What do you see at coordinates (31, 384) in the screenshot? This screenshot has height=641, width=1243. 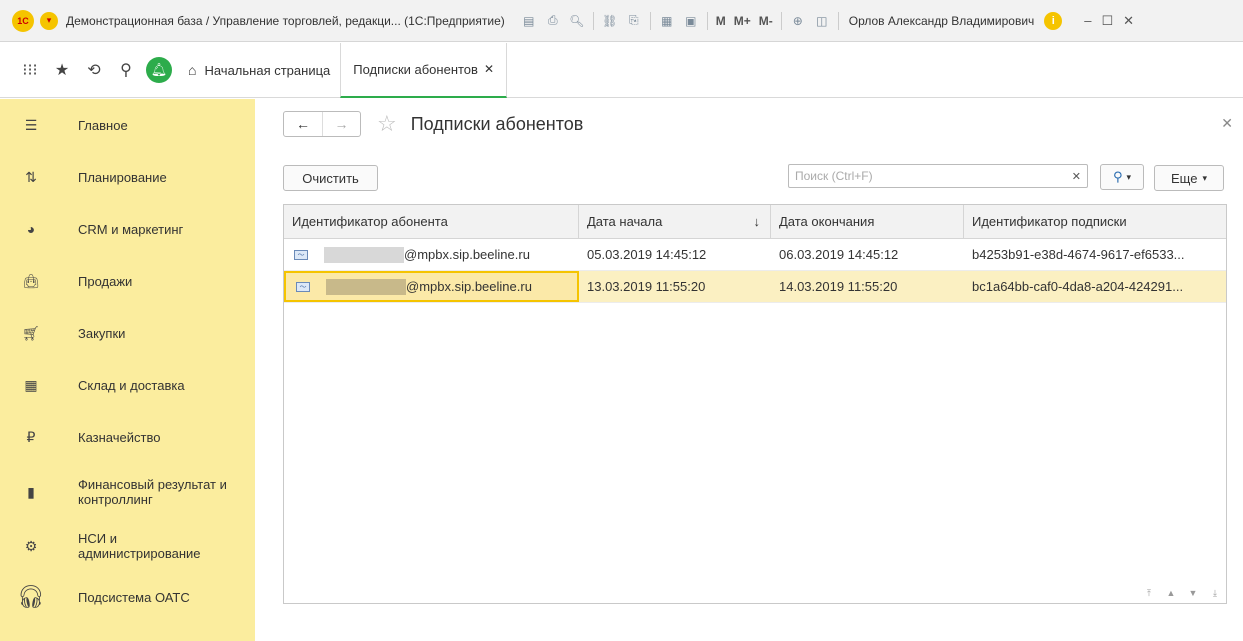 I see `warehouse-icon: ▦` at bounding box center [31, 384].